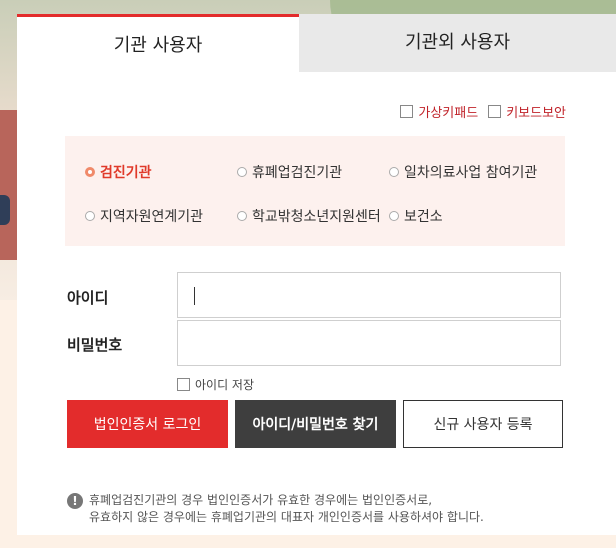  I want to click on org-type-radio-youth-center: 학교밖청소년지원센터, so click(309, 216).